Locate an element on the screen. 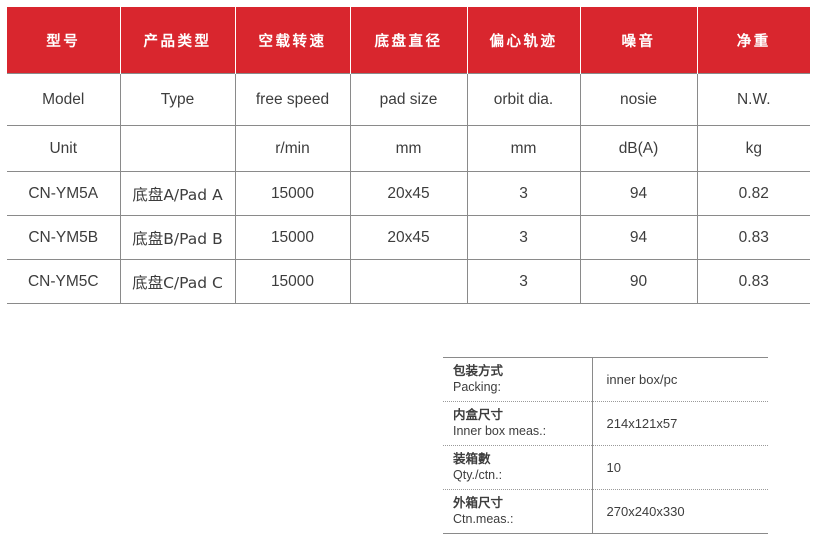  table-cell: N.W. is located at coordinates (753, 99).